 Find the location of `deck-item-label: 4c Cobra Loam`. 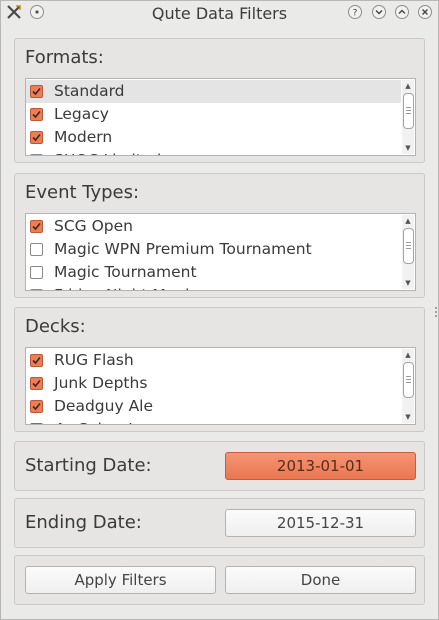

deck-item-label: 4c Cobra Loam is located at coordinates (112, 421).